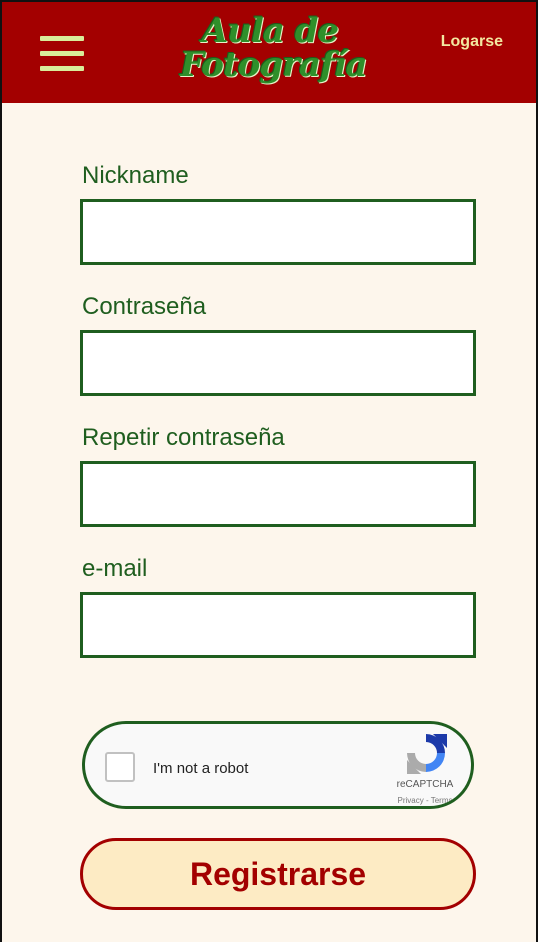  Describe the element at coordinates (427, 754) in the screenshot. I see `recaptcha-logo-icon` at that location.